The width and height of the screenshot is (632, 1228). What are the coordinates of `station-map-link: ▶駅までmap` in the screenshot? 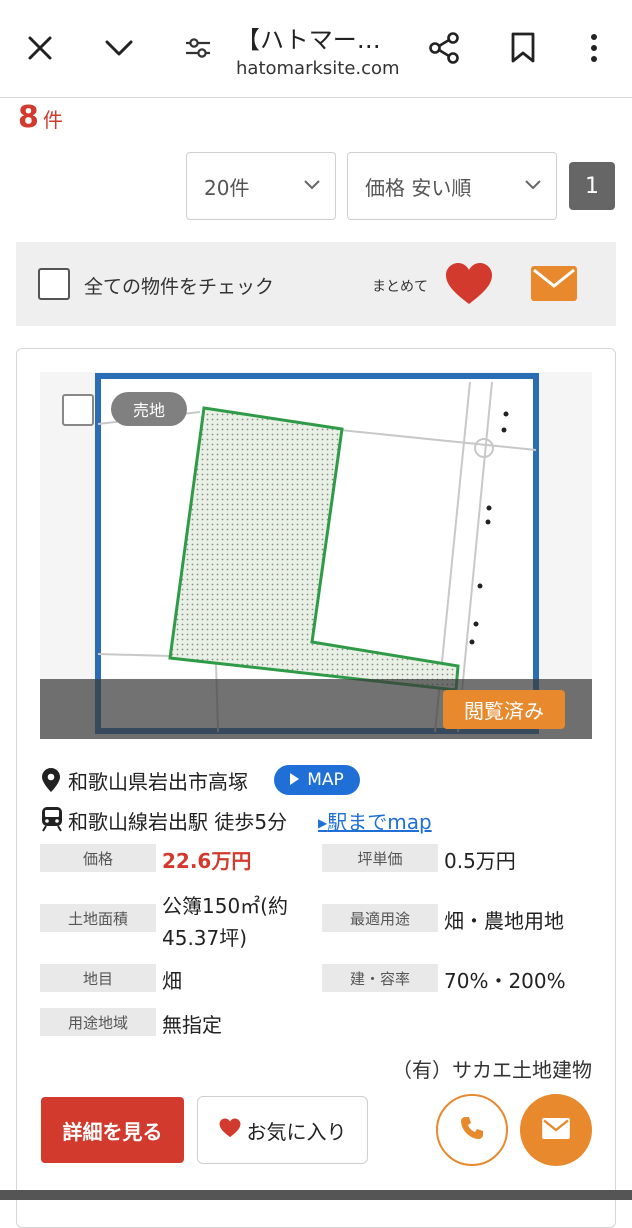 It's located at (375, 820).